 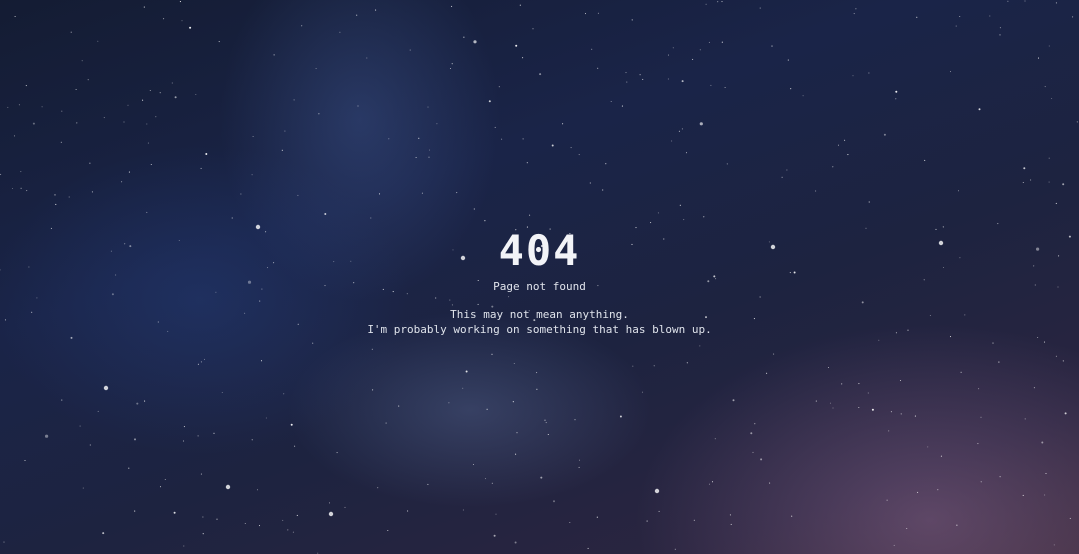 I want to click on bright-star, so click(x=657, y=491).